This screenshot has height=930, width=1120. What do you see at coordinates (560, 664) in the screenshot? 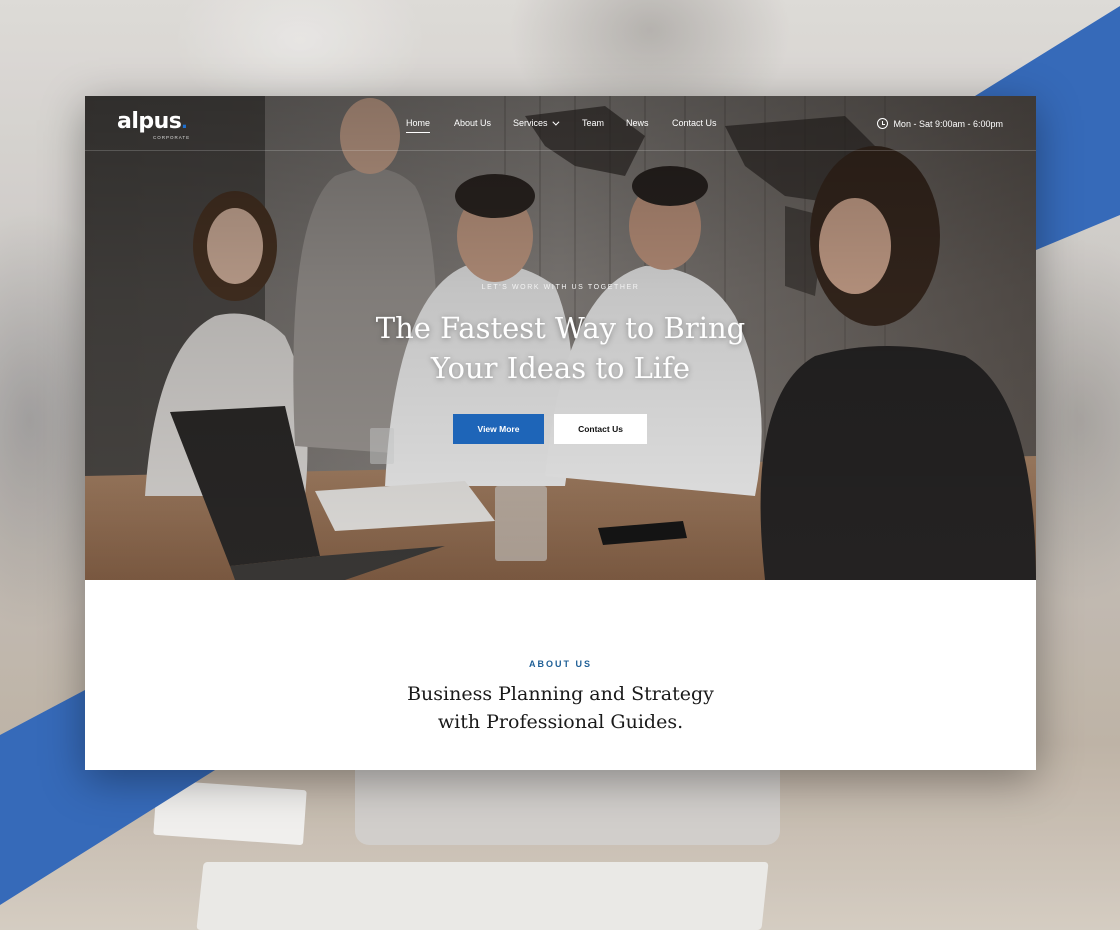
I see `about-kicker: ABOUT US` at bounding box center [560, 664].